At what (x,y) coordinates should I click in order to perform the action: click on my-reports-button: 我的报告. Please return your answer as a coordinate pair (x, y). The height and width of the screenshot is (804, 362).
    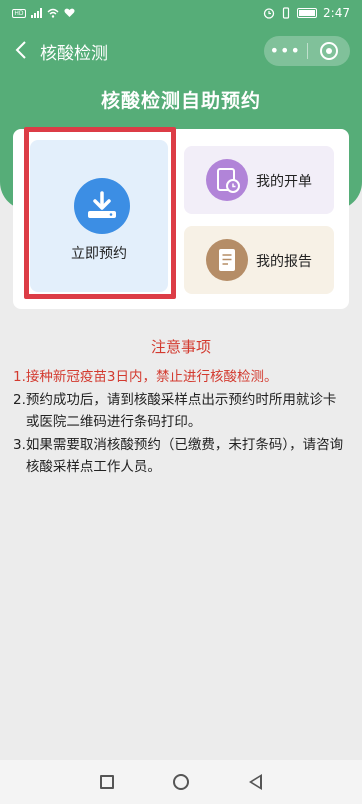
    Looking at the image, I should click on (259, 260).